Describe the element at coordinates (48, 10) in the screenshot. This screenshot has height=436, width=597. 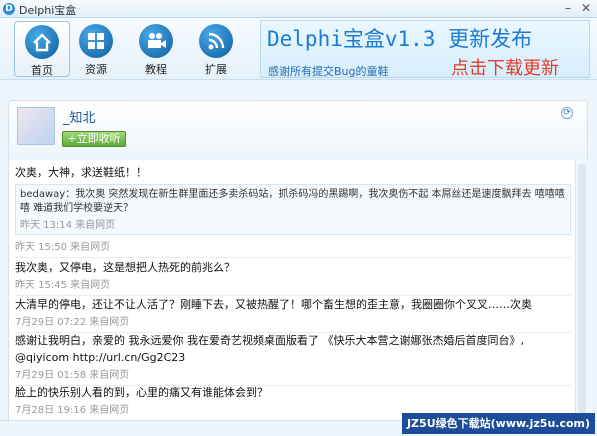
I see `window-title: Delphi宝盒` at that location.